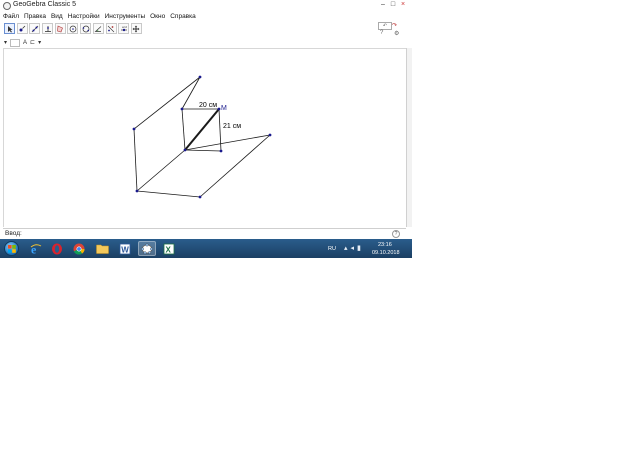 This screenshot has width=640, height=465. I want to click on vertical-scrollbar, so click(409, 137).